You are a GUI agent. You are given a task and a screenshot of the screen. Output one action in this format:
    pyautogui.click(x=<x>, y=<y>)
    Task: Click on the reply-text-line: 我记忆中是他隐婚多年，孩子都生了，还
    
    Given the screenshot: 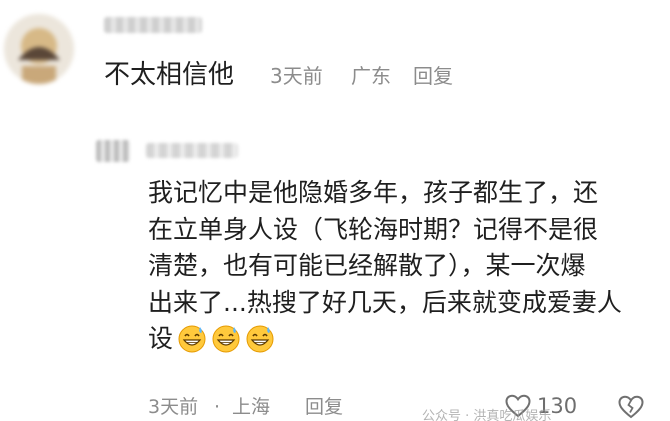 What is the action you would take?
    pyautogui.click(x=373, y=192)
    